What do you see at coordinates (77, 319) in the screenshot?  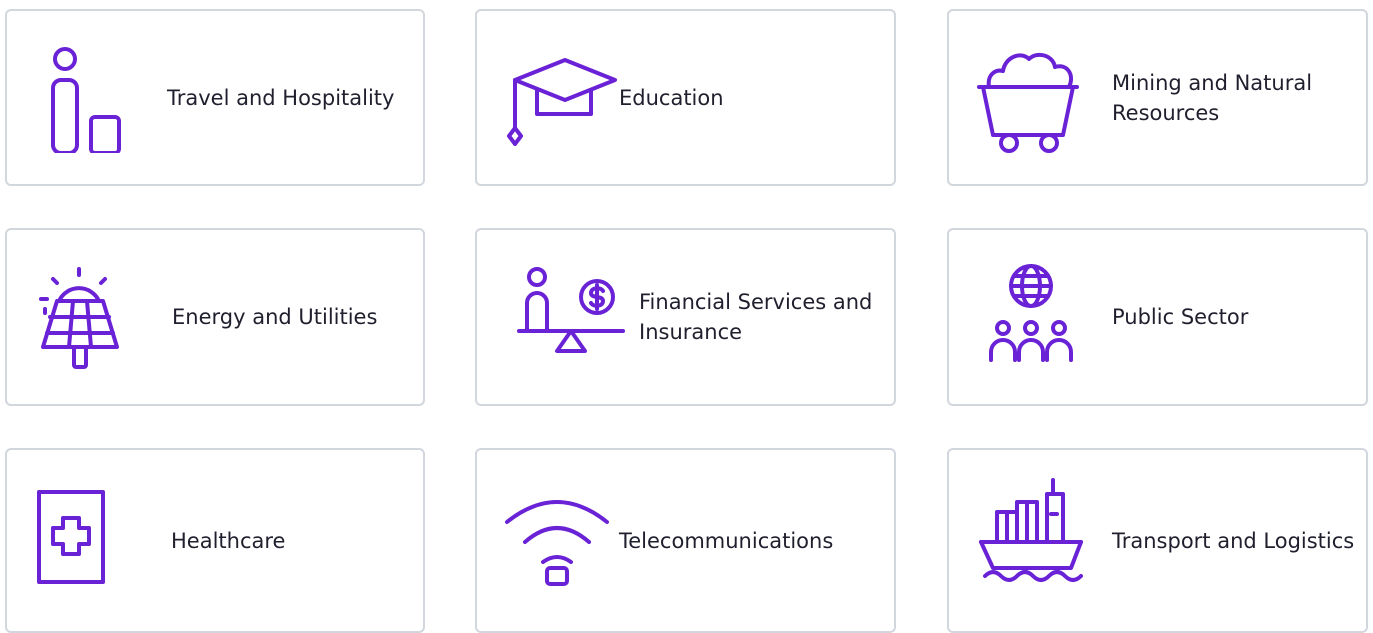 I see `solar-panel-icon` at bounding box center [77, 319].